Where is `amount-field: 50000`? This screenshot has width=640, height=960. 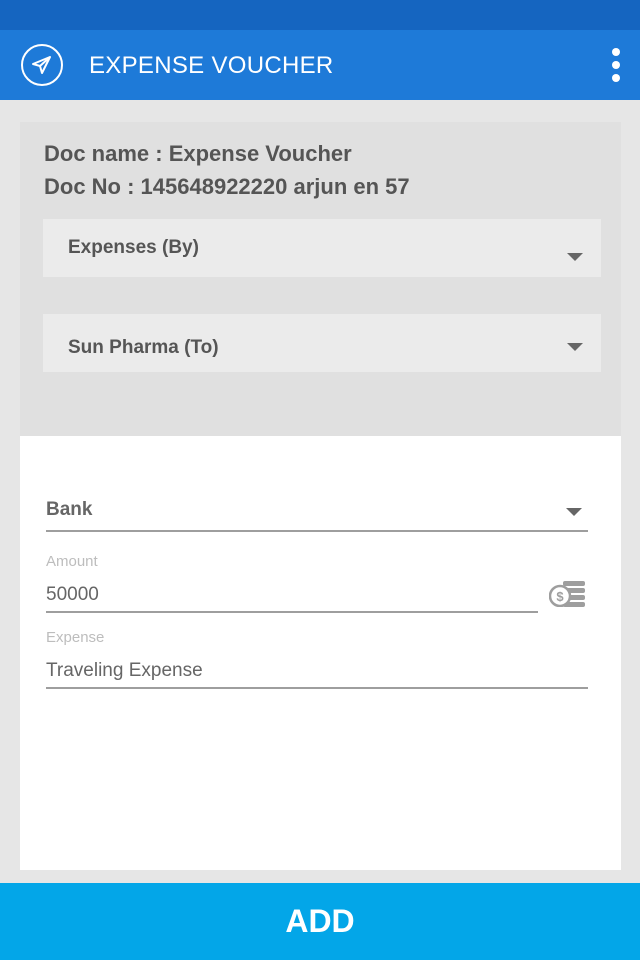
amount-field: 50000 is located at coordinates (292, 598).